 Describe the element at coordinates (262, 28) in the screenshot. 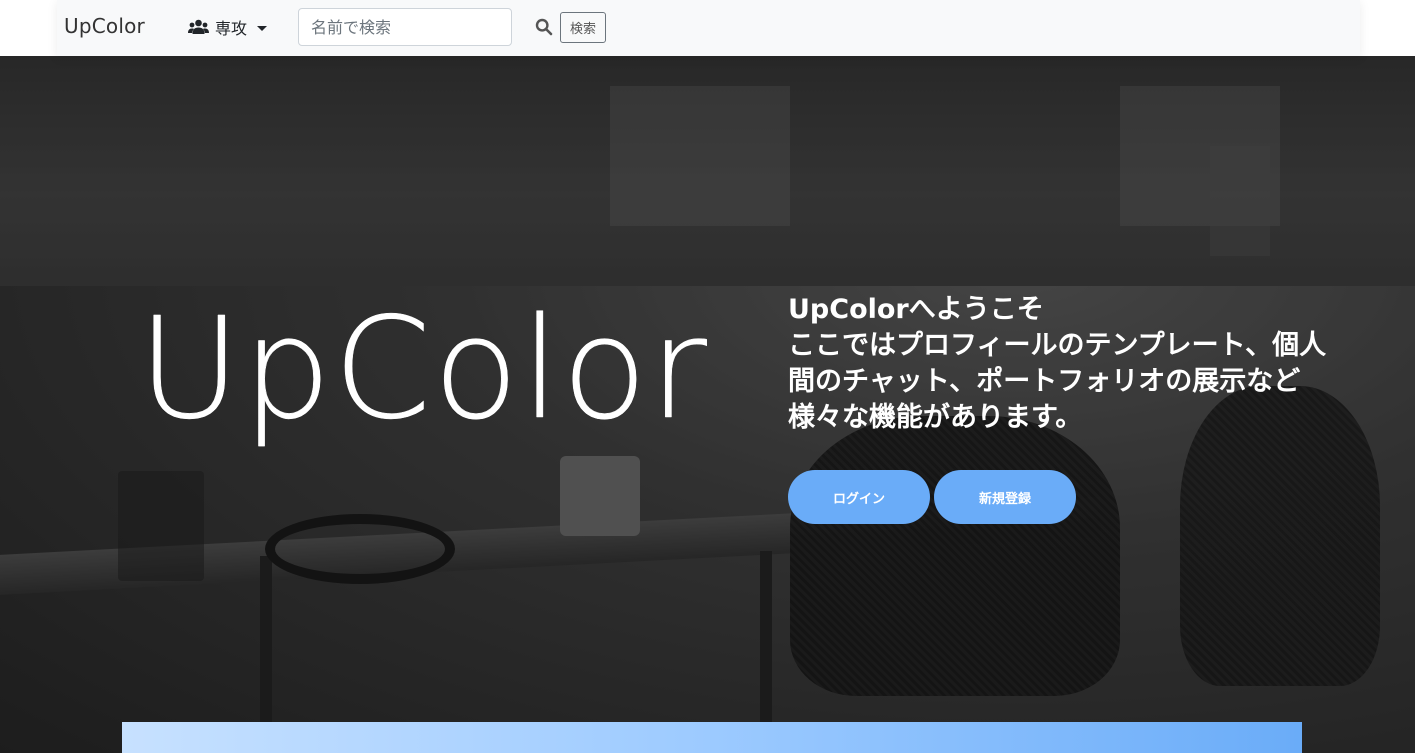

I see `chevron-down-icon` at that location.